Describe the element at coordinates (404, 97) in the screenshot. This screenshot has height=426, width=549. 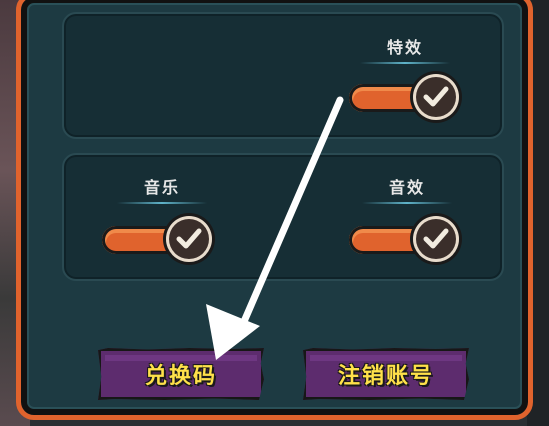
I see `effects-toggle` at that location.